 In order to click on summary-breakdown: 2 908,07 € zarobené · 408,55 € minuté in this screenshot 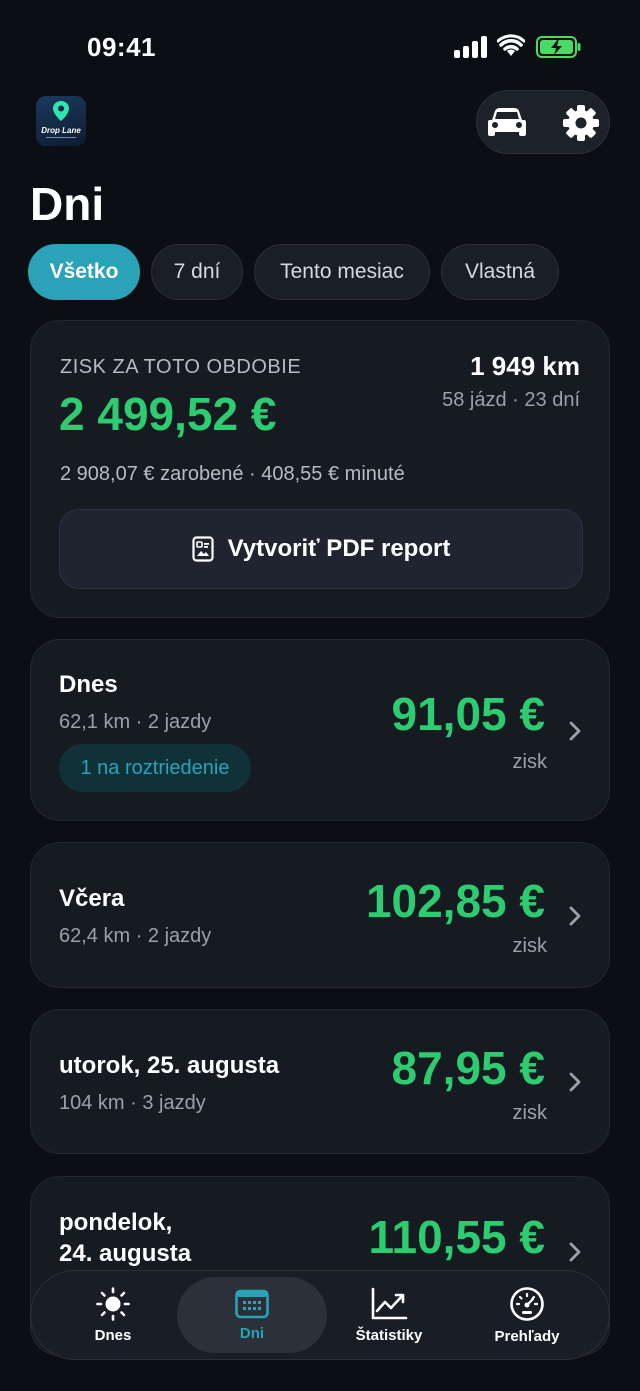, I will do `click(232, 474)`.